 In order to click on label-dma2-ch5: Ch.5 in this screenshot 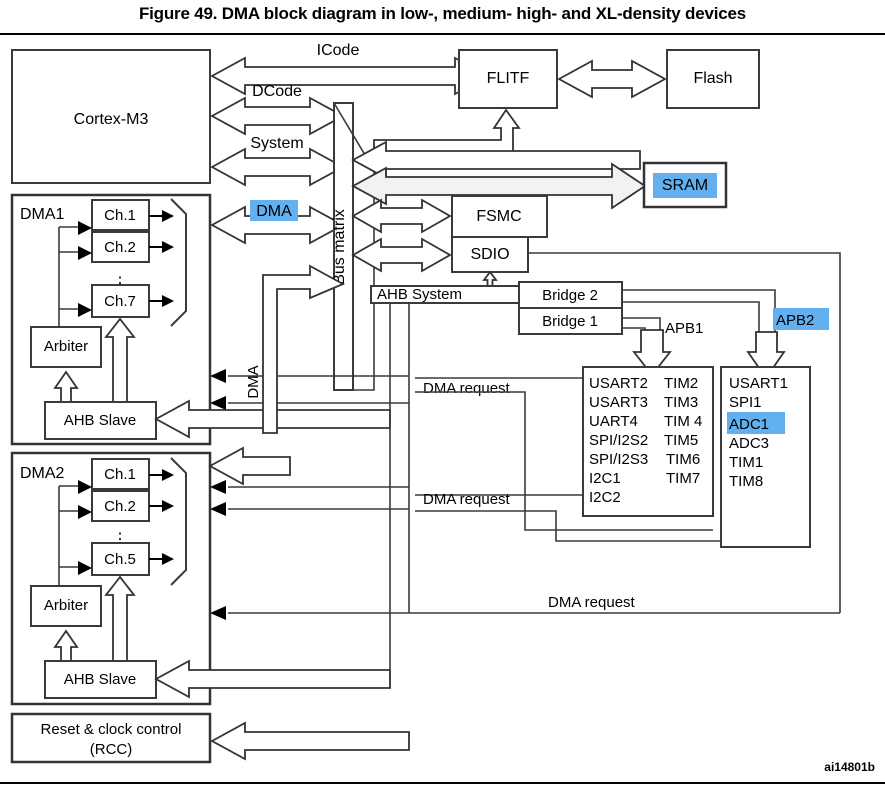, I will do `click(120, 559)`.